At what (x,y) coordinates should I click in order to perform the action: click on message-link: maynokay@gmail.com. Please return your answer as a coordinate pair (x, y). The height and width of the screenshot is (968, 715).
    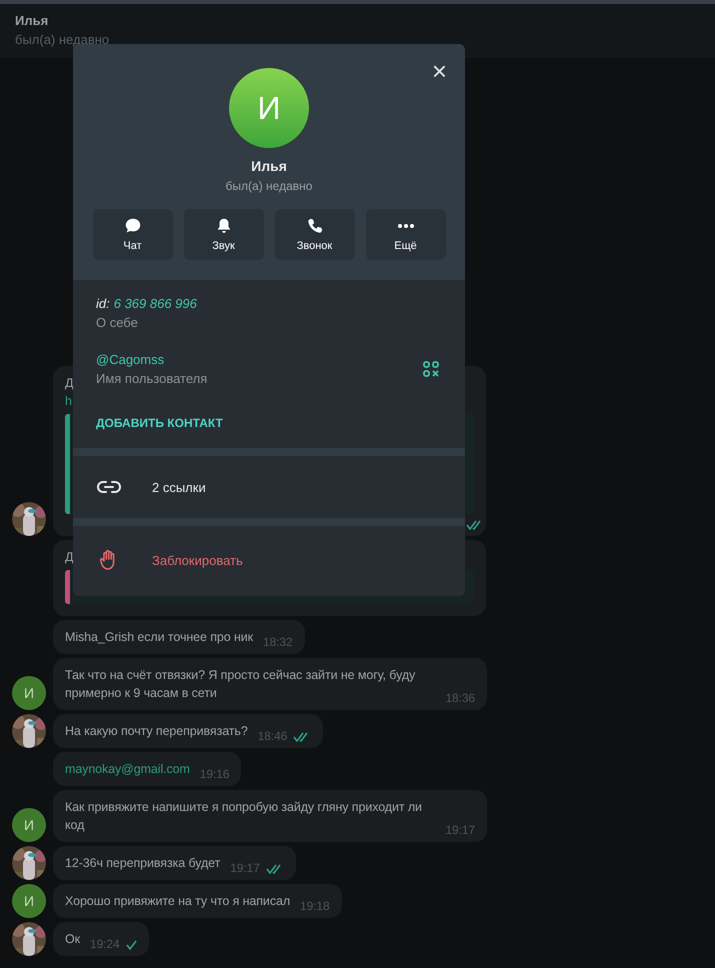
    Looking at the image, I should click on (127, 769).